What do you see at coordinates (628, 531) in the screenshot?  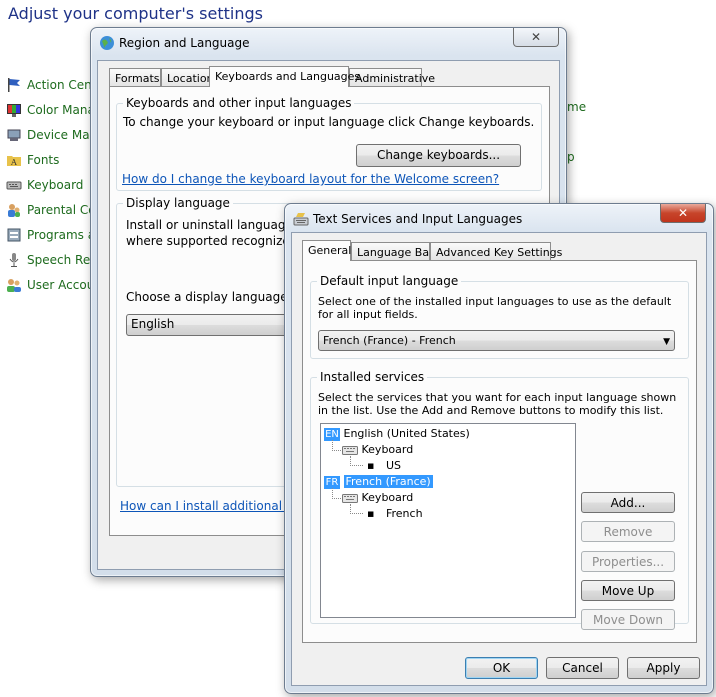 I see `remove-button: Remove` at bounding box center [628, 531].